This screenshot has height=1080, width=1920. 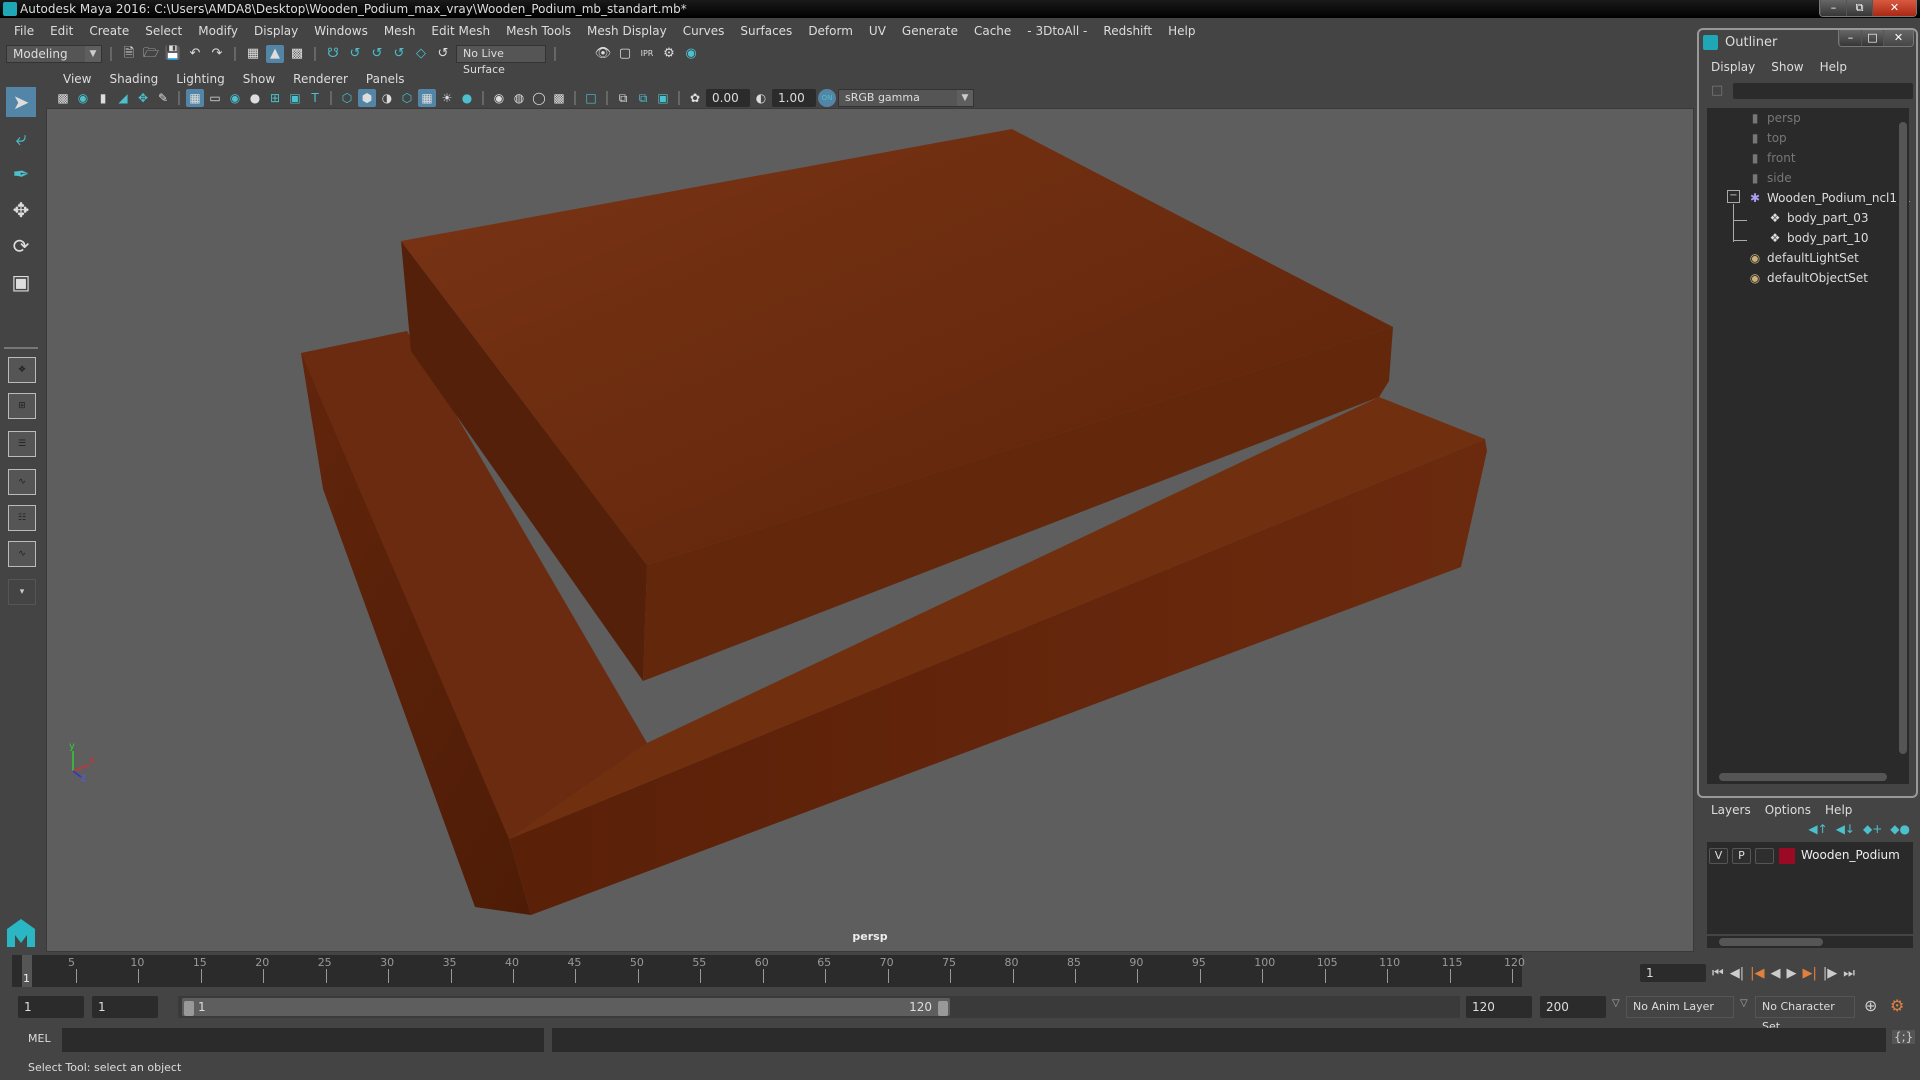 What do you see at coordinates (647, 54) in the screenshot?
I see `ipr-render-icon: IPR` at bounding box center [647, 54].